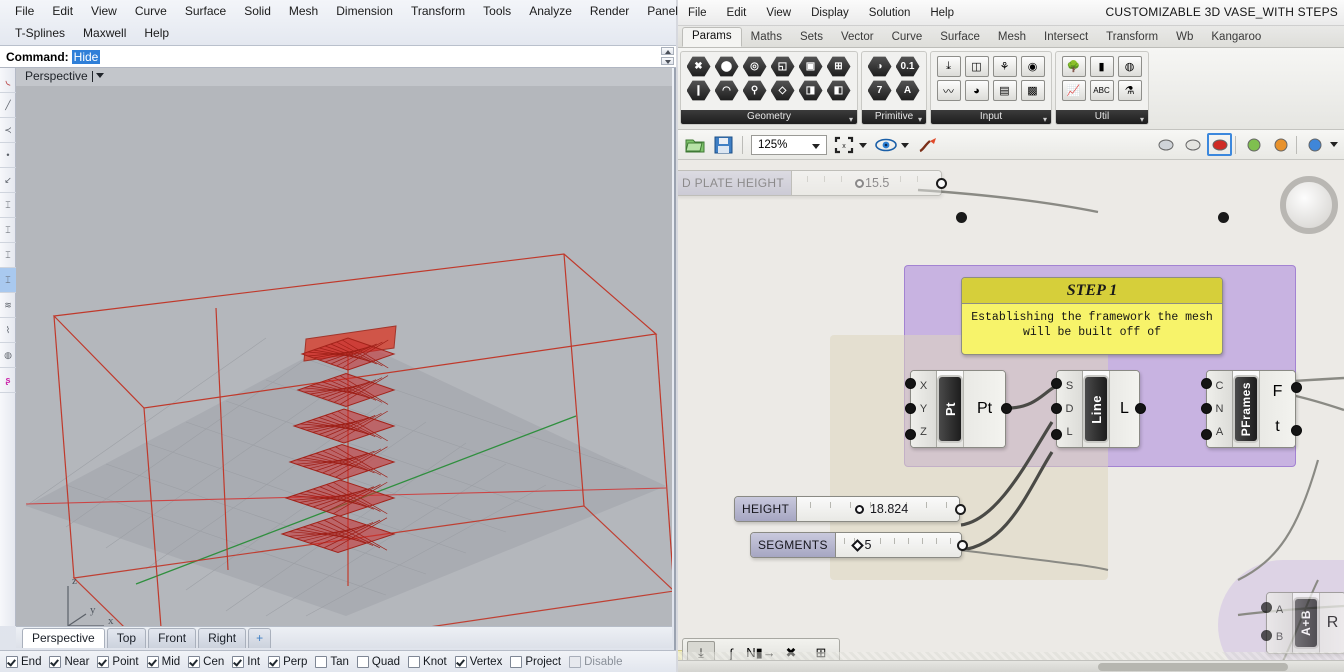 The image size is (1344, 672). Describe the element at coordinates (1129, 90) in the screenshot. I see `custom-preview-icon: ⚗` at that location.